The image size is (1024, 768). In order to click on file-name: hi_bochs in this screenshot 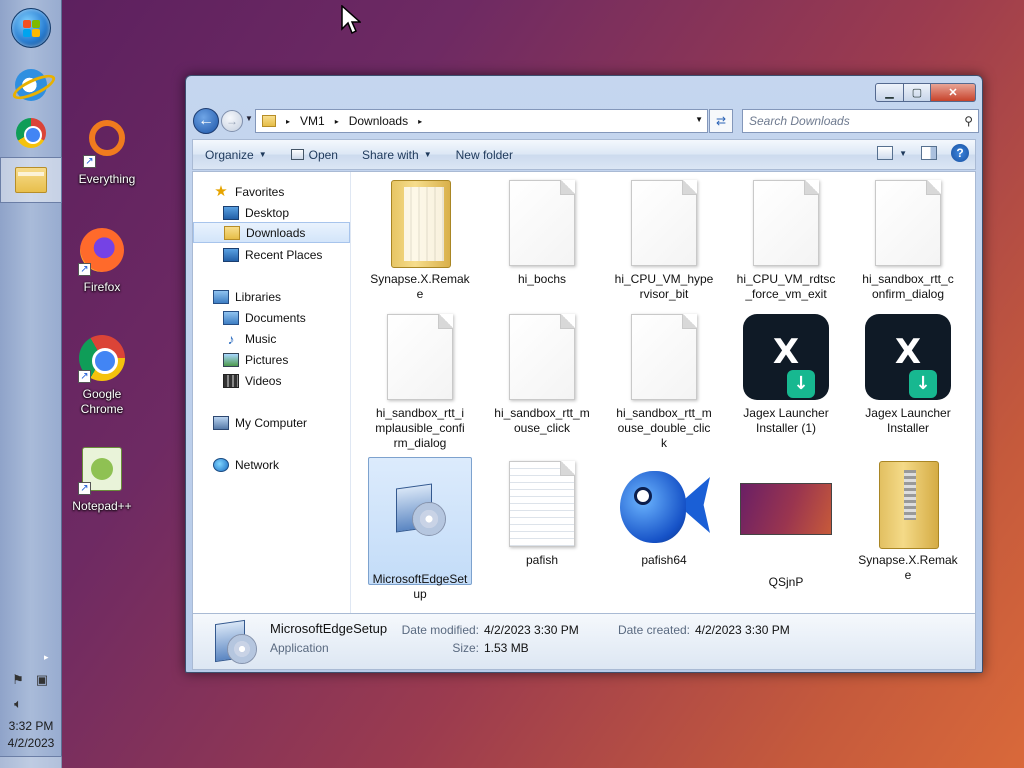, I will do `click(542, 279)`.